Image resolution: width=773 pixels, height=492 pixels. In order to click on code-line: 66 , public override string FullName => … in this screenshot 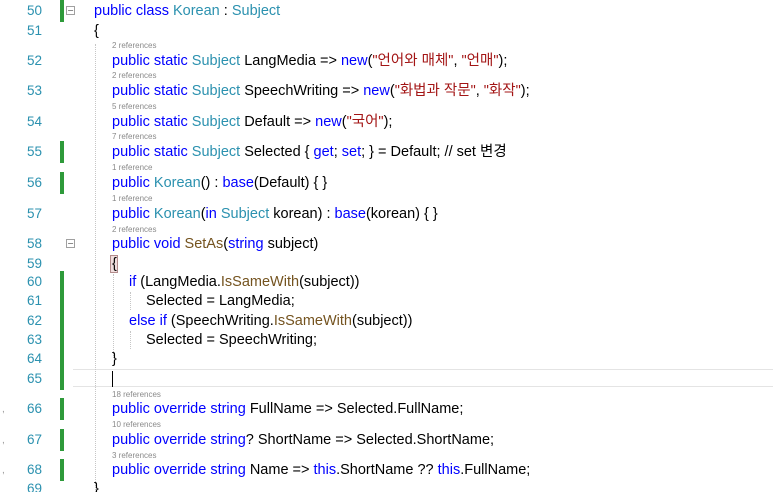, I will do `click(386, 409)`.